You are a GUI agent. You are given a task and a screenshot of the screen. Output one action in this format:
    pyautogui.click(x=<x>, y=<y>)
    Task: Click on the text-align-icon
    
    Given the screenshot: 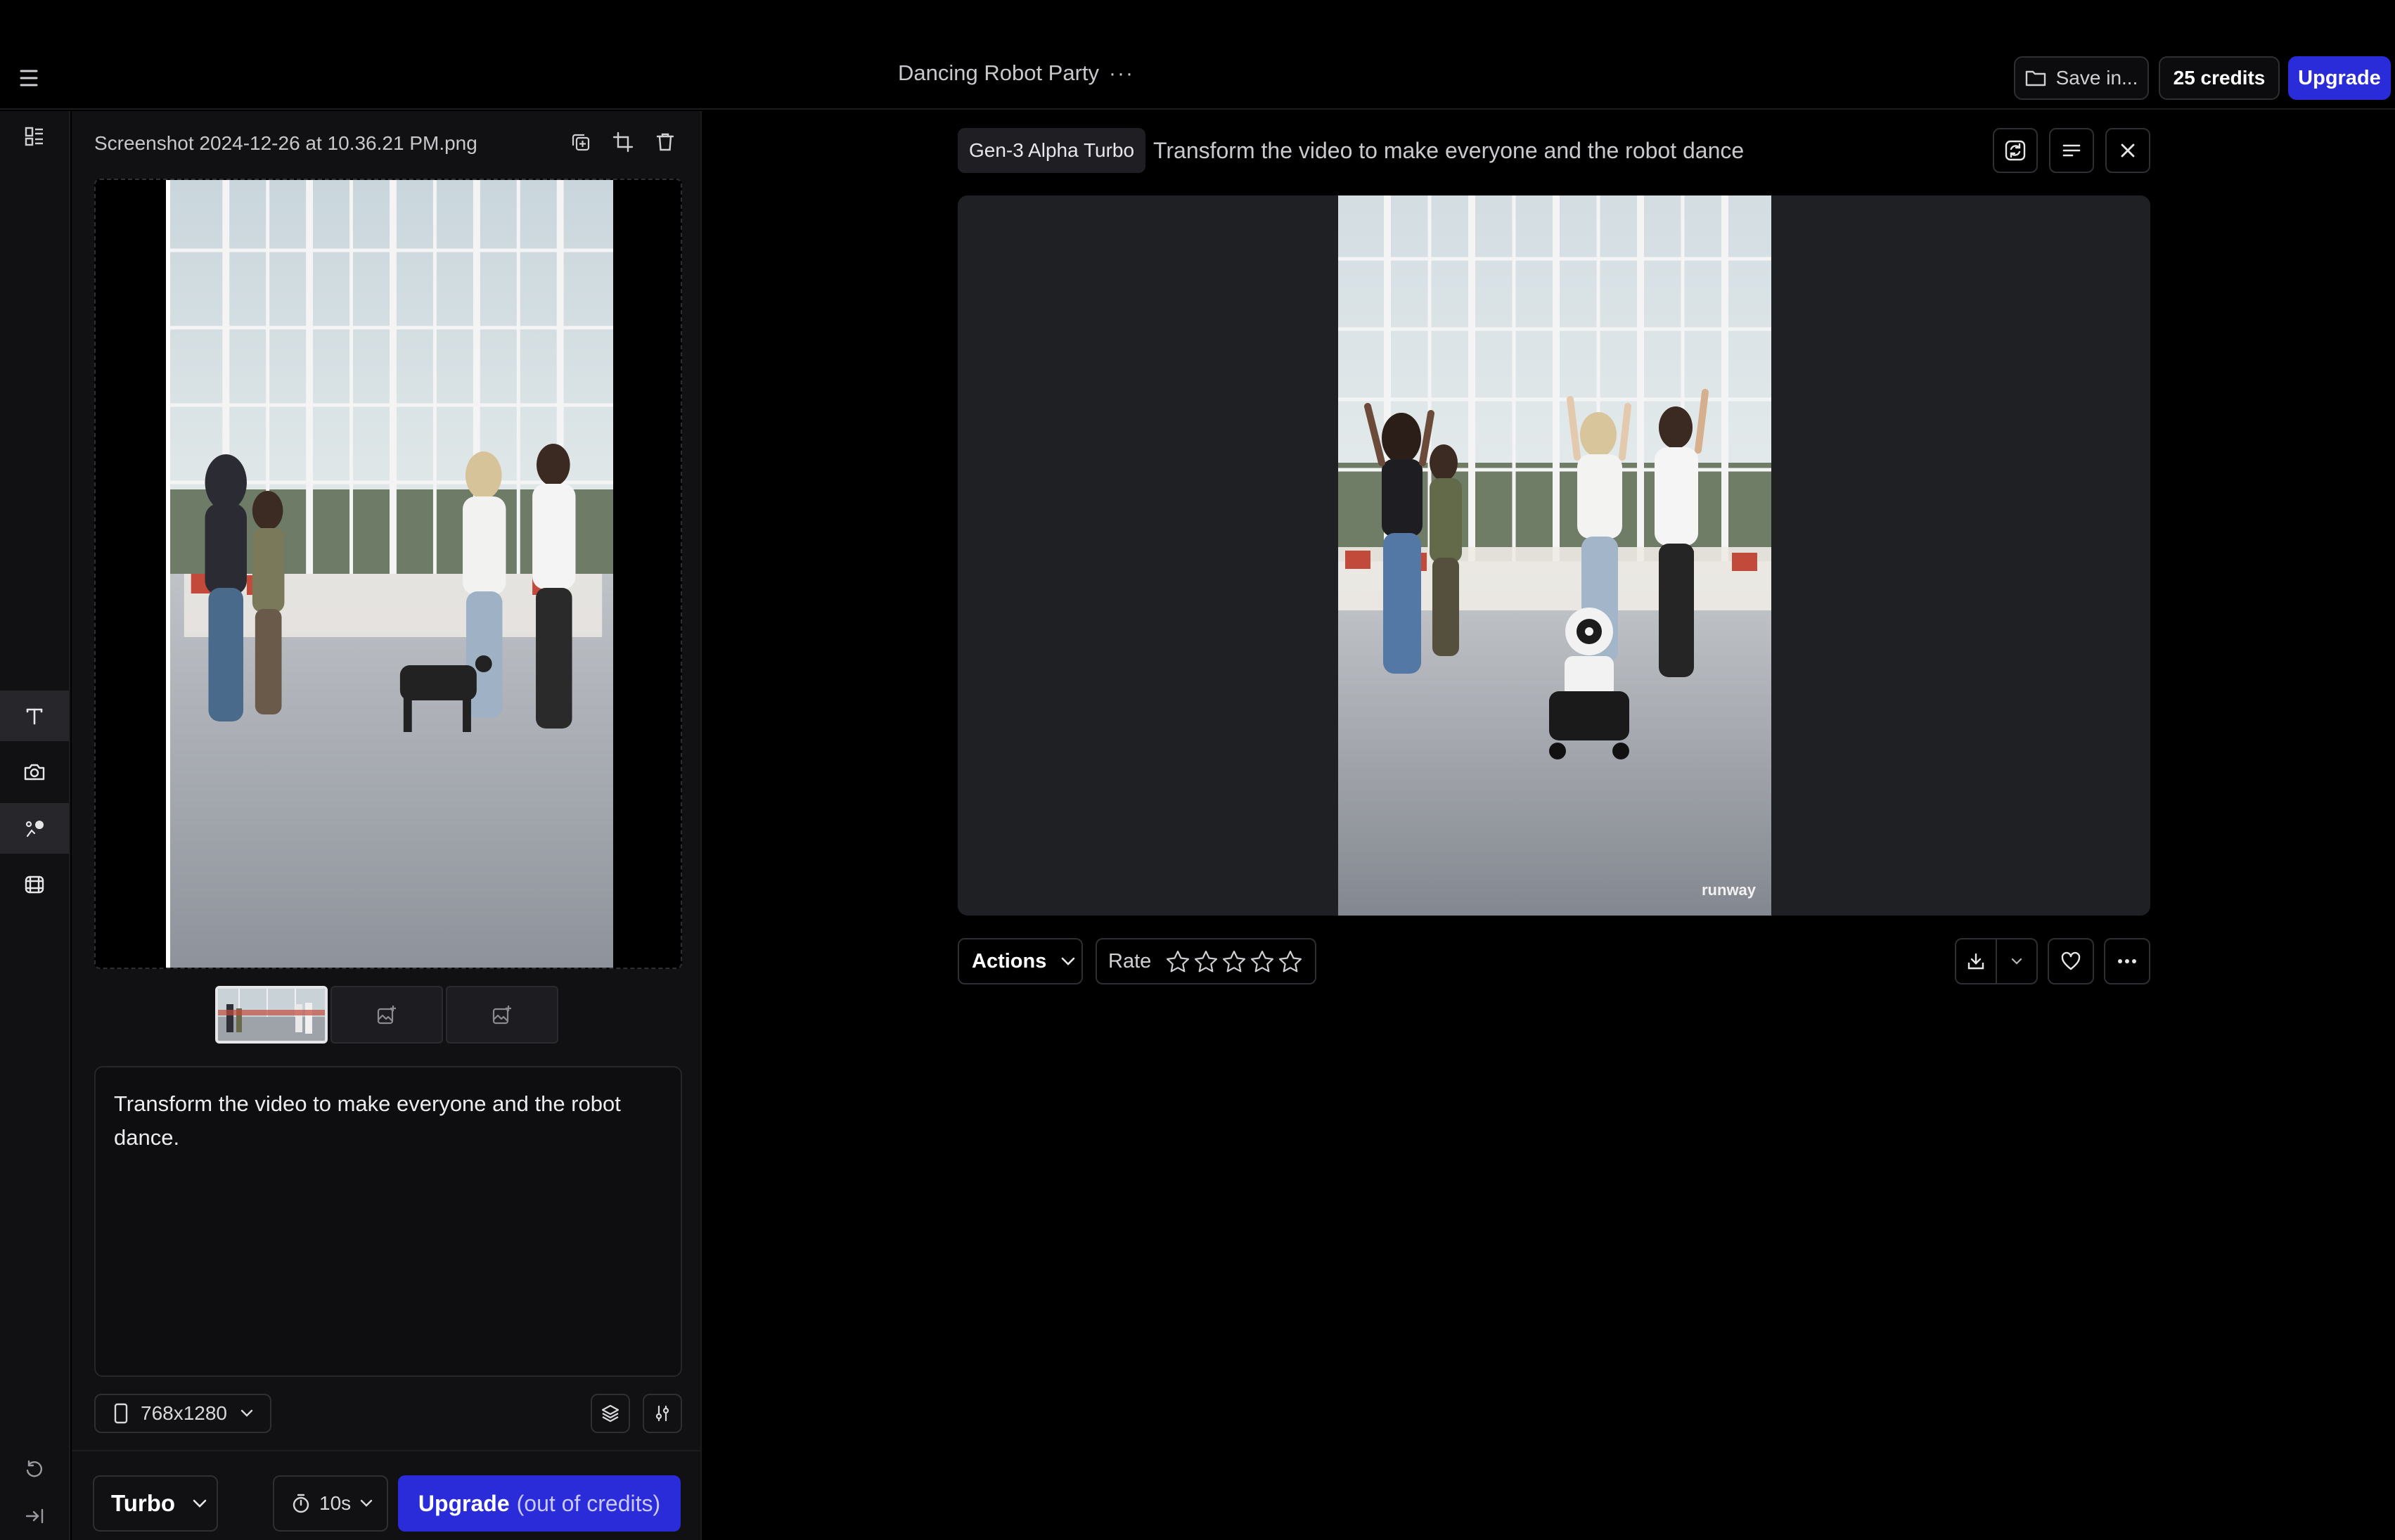 What is the action you would take?
    pyautogui.click(x=2071, y=150)
    